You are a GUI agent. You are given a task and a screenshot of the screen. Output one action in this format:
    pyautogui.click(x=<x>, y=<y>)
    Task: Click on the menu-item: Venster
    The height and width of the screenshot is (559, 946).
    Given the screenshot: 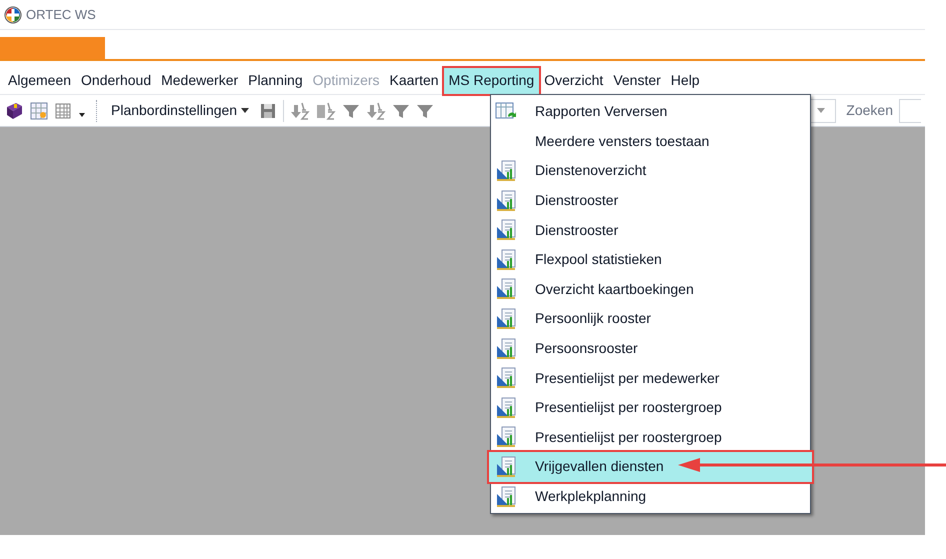 What is the action you would take?
    pyautogui.click(x=637, y=81)
    